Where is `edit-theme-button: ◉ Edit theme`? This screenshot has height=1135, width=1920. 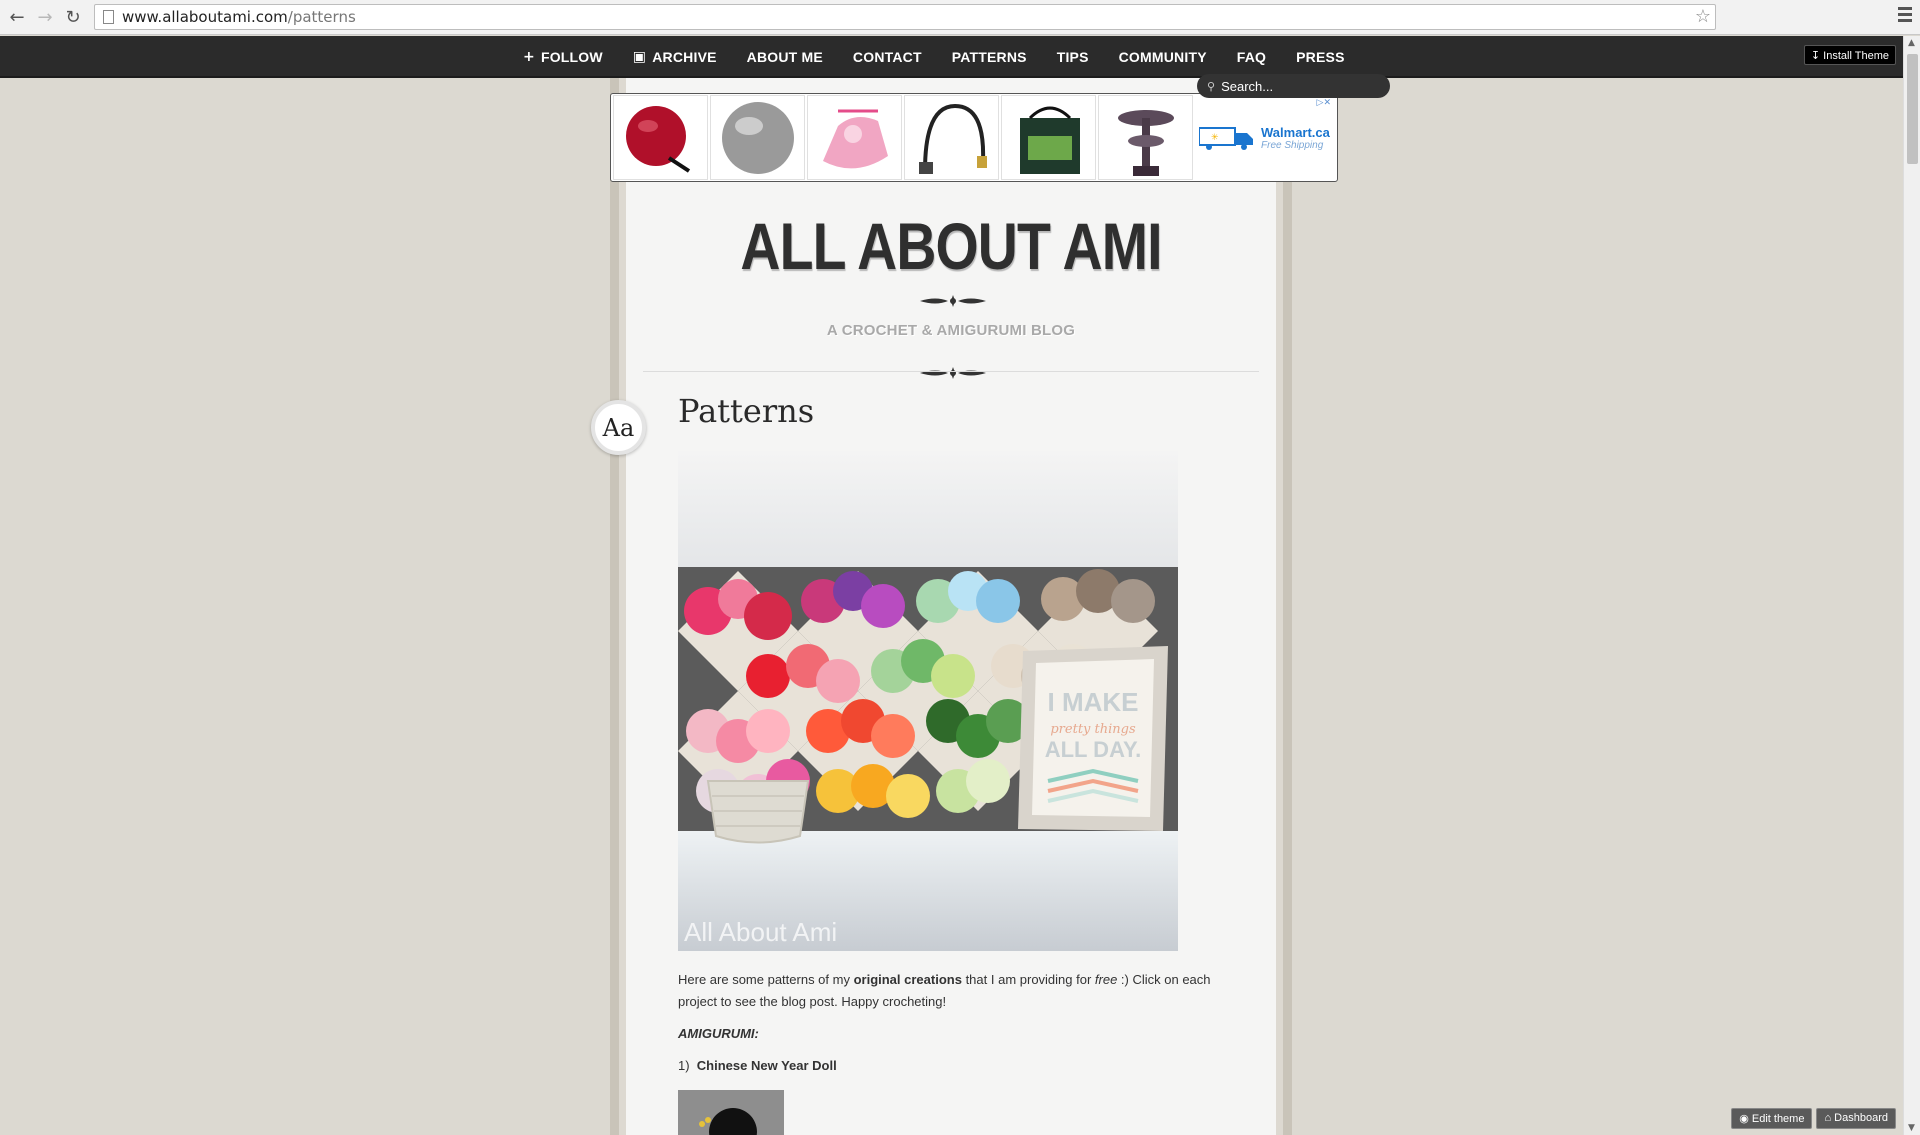
edit-theme-button: ◉ Edit theme is located at coordinates (1772, 1118).